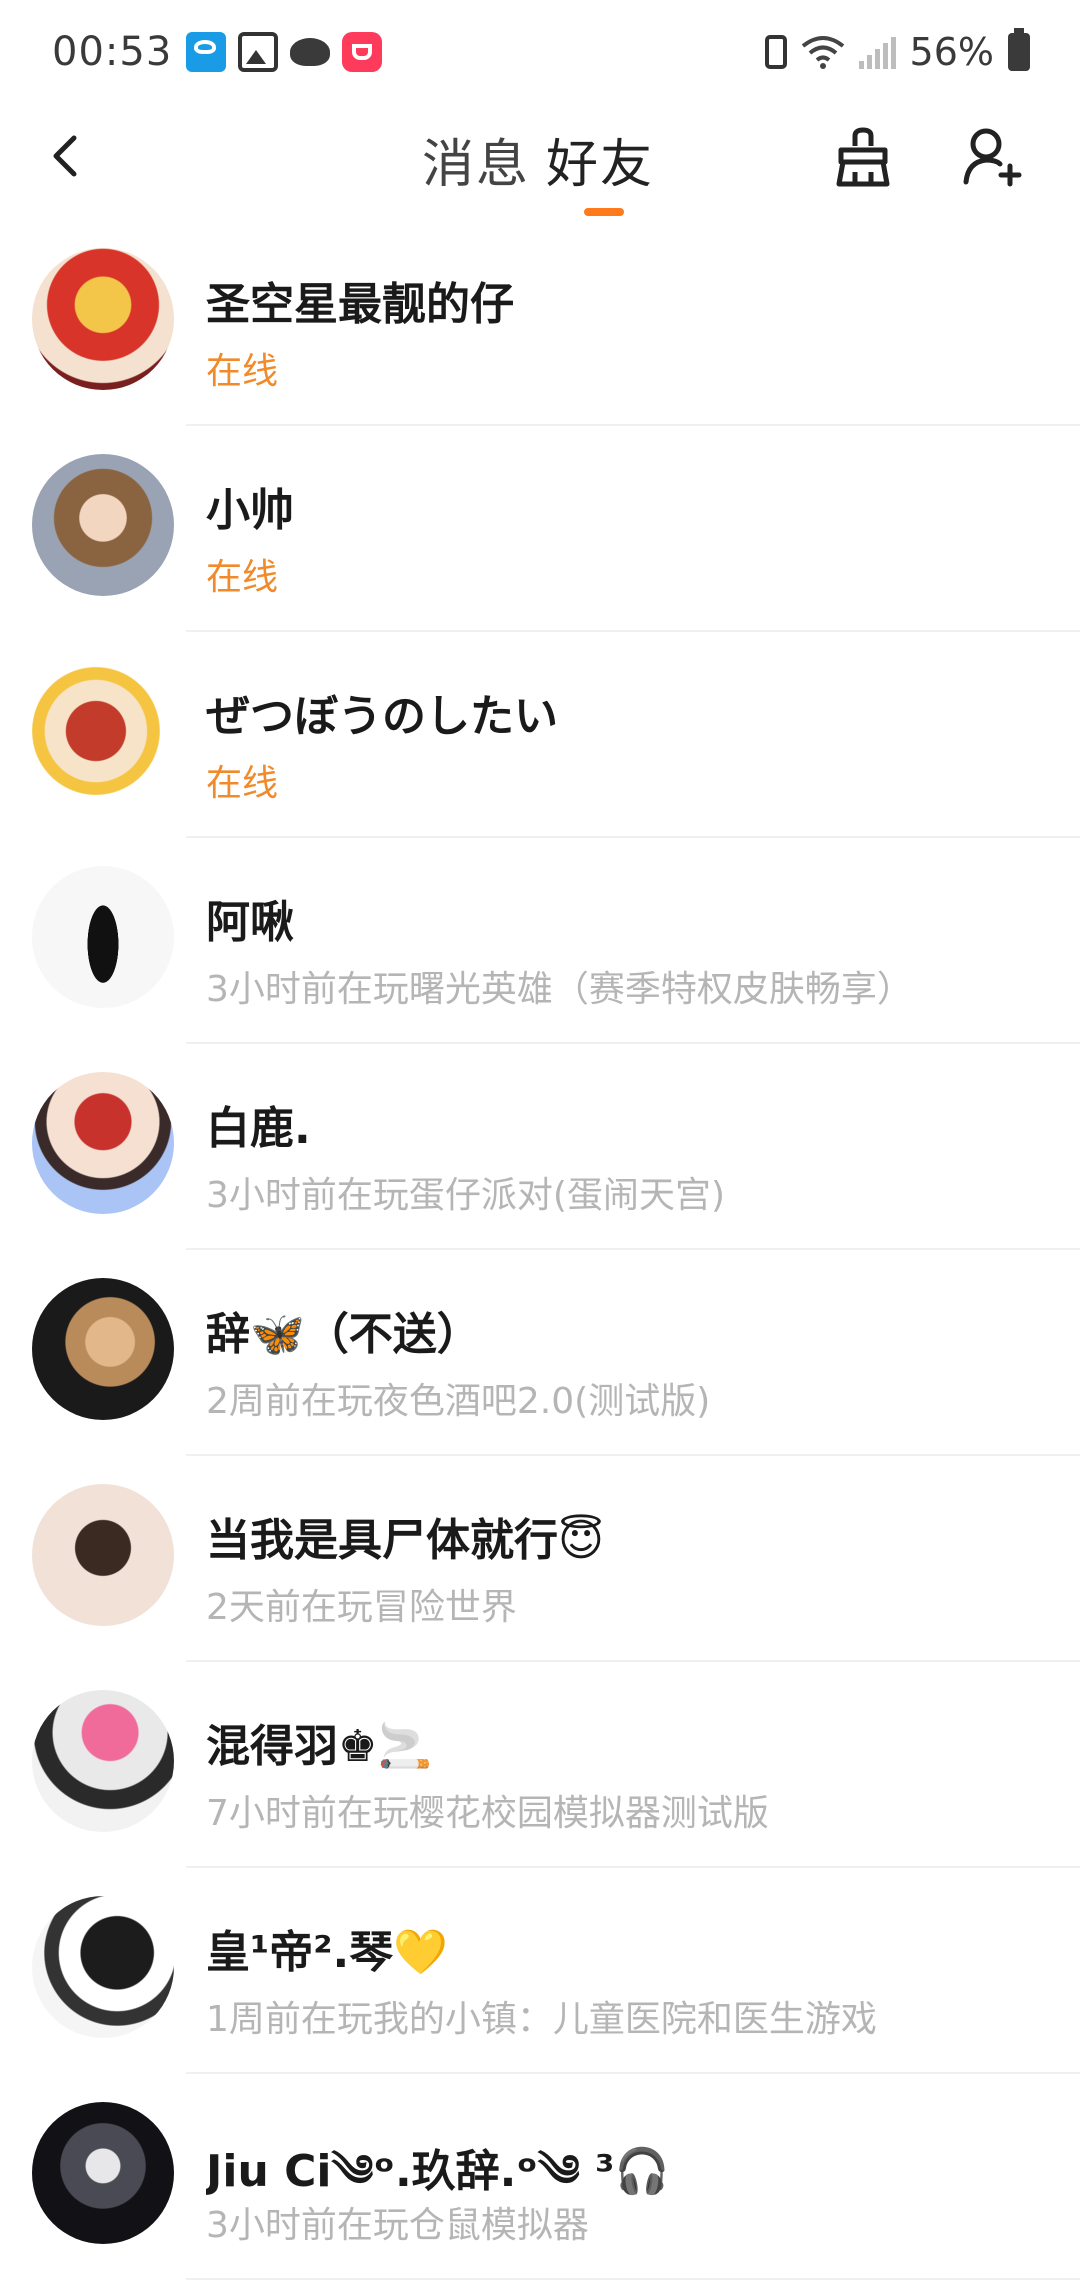 The width and height of the screenshot is (1080, 2280). I want to click on battery-percent: 56%, so click(951, 52).